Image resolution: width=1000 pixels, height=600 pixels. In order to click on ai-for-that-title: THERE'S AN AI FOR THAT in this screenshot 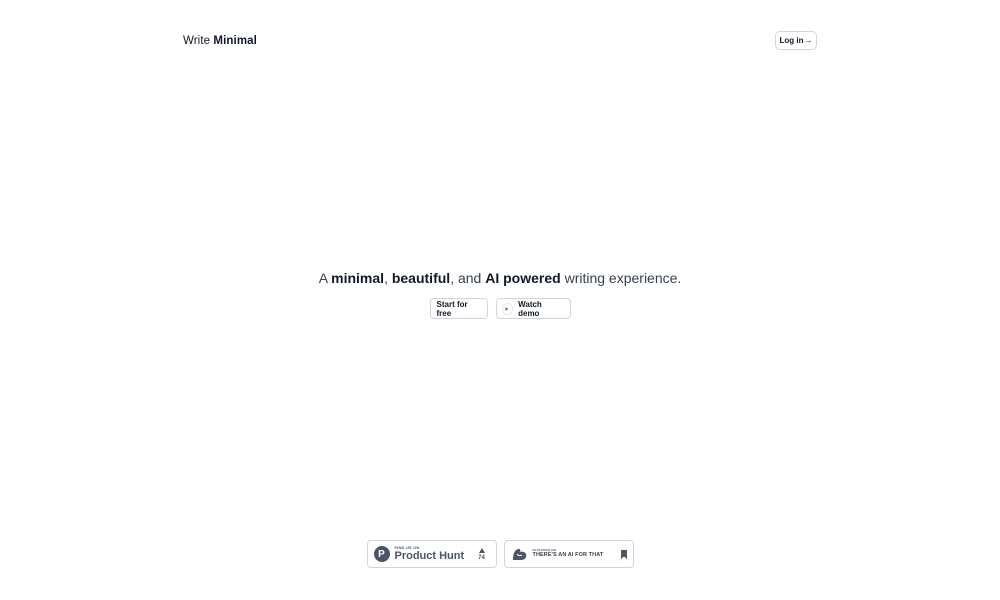, I will do `click(568, 555)`.